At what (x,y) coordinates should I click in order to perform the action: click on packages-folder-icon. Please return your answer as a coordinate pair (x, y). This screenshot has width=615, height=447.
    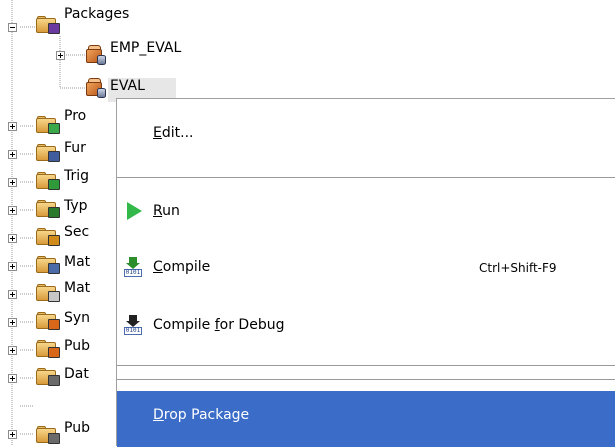
    Looking at the image, I should click on (48, 25).